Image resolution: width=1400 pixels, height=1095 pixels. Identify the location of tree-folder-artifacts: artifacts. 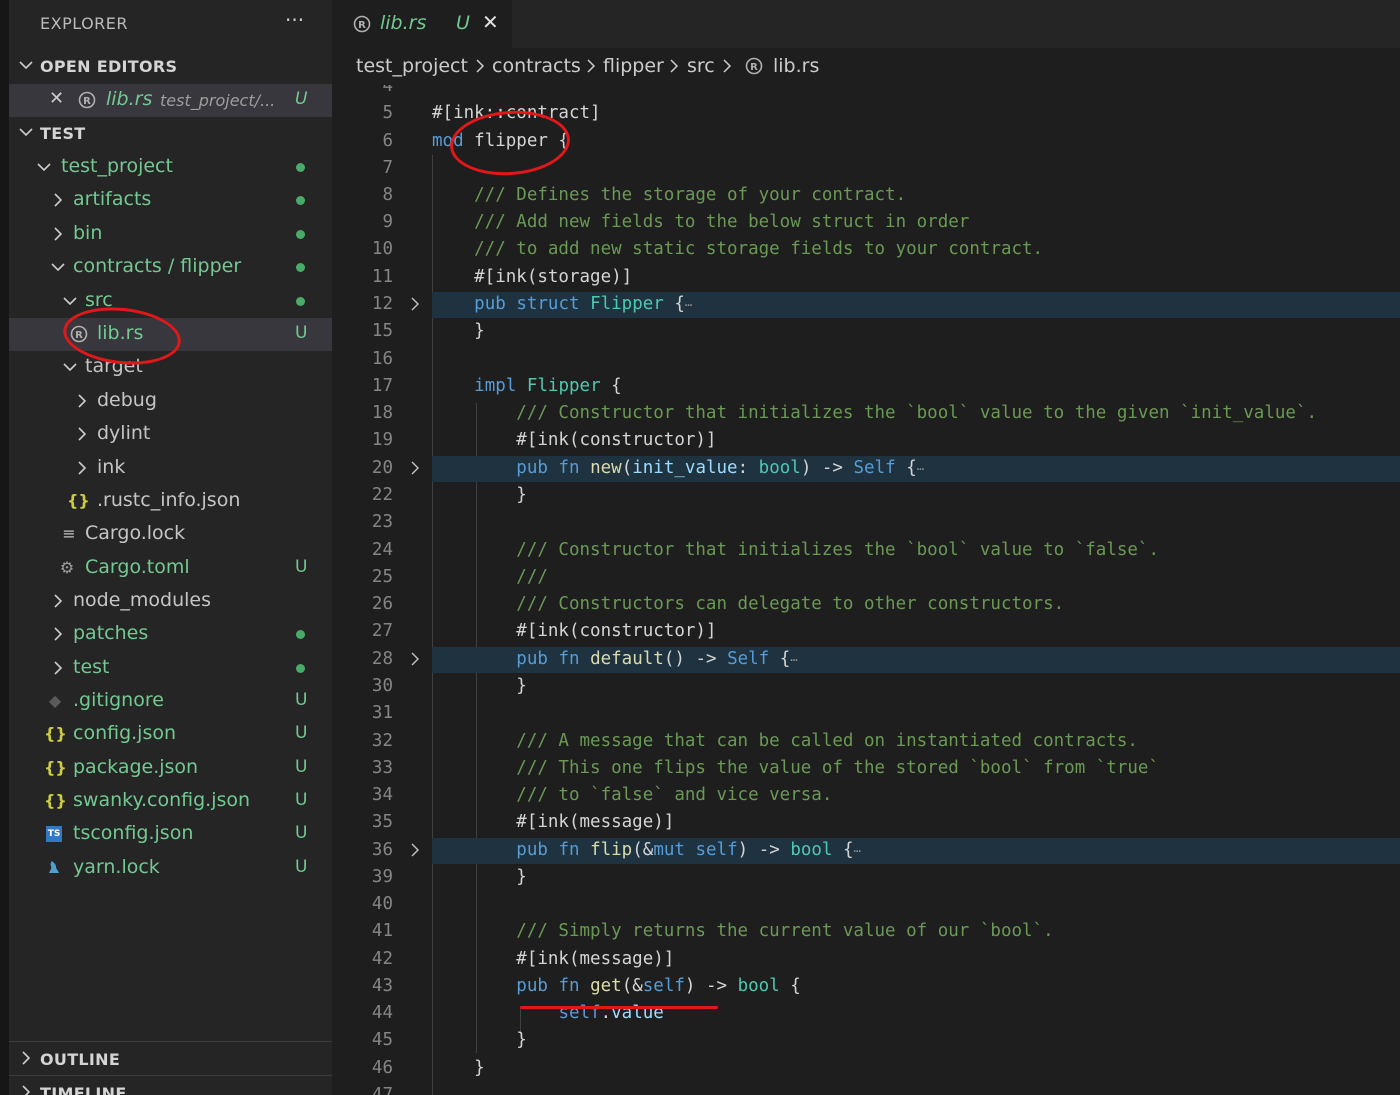
(170, 200).